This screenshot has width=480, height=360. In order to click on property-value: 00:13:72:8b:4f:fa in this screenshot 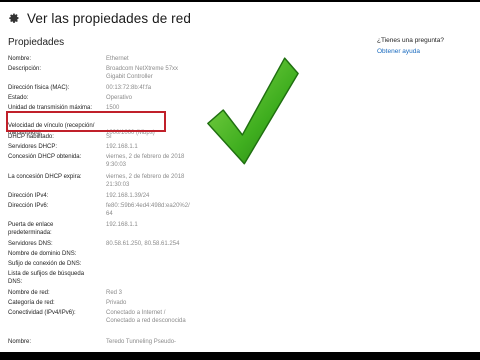, I will do `click(129, 88)`.